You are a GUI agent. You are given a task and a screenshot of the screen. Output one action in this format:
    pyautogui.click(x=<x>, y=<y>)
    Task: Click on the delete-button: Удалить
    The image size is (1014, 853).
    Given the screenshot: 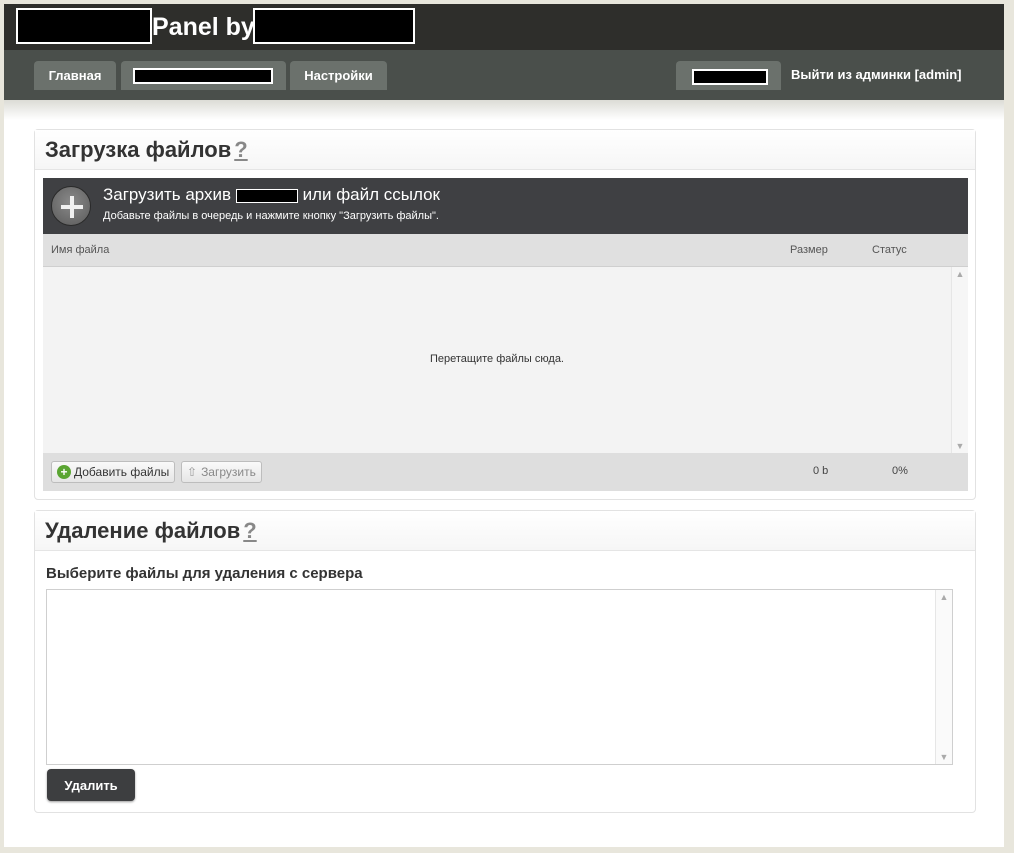 What is the action you would take?
    pyautogui.click(x=91, y=785)
    